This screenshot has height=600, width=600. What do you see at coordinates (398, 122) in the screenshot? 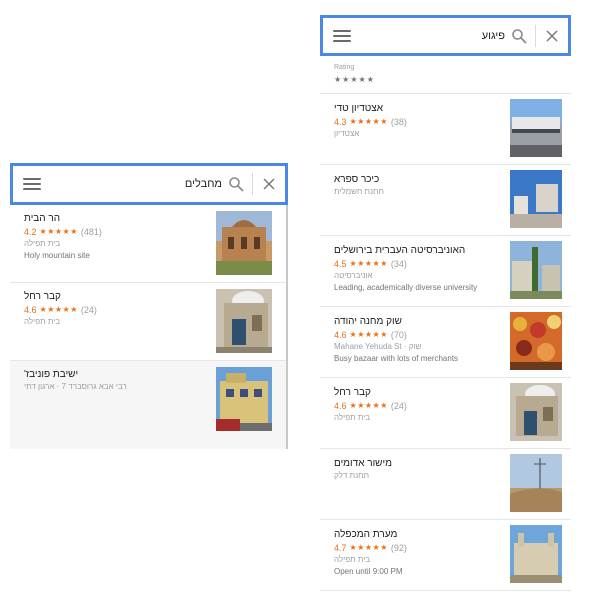
I see `review-count: (38)` at bounding box center [398, 122].